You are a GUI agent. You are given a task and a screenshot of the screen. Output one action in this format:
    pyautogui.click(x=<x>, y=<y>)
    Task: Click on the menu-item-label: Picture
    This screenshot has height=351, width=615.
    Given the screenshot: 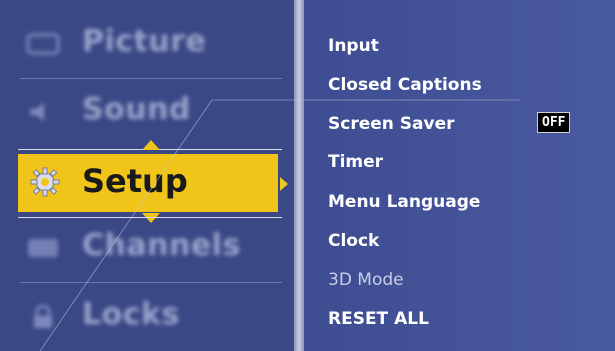 What is the action you would take?
    pyautogui.click(x=144, y=41)
    